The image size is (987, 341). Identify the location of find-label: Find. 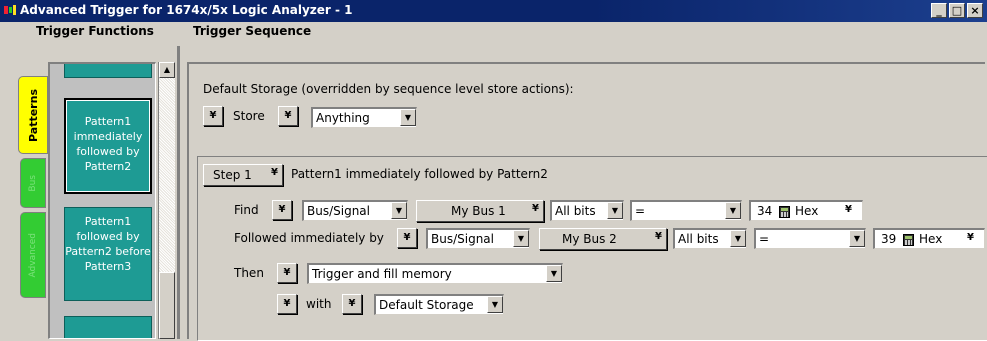
(246, 210).